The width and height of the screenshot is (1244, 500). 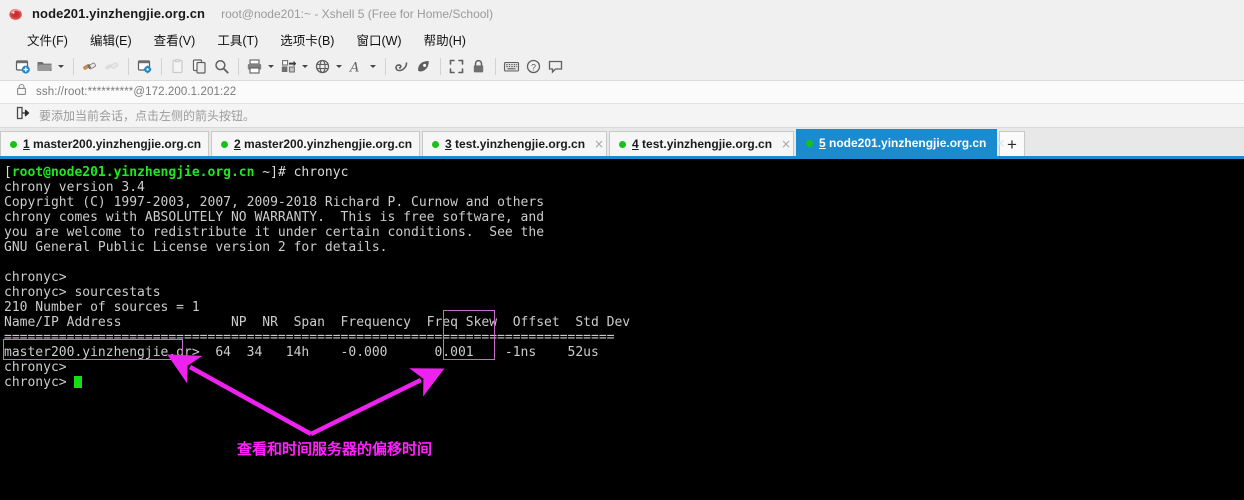 I want to click on terminal-line: chrony version 3.4, so click(x=74, y=187).